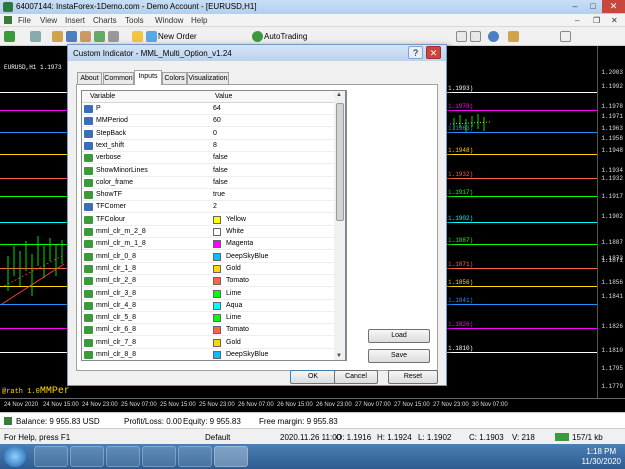 The height and width of the screenshot is (469, 625). What do you see at coordinates (313, 377) in the screenshot?
I see `ok-button-main: OK` at bounding box center [313, 377].